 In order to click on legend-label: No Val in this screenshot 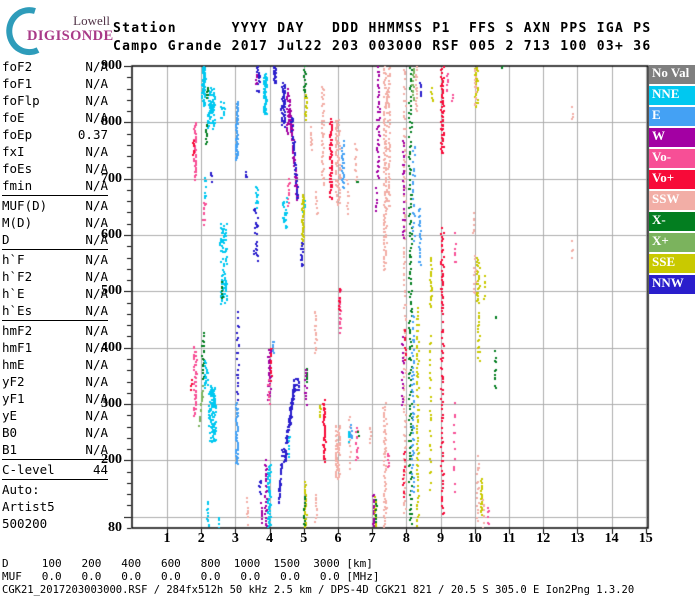, I will do `click(671, 72)`.